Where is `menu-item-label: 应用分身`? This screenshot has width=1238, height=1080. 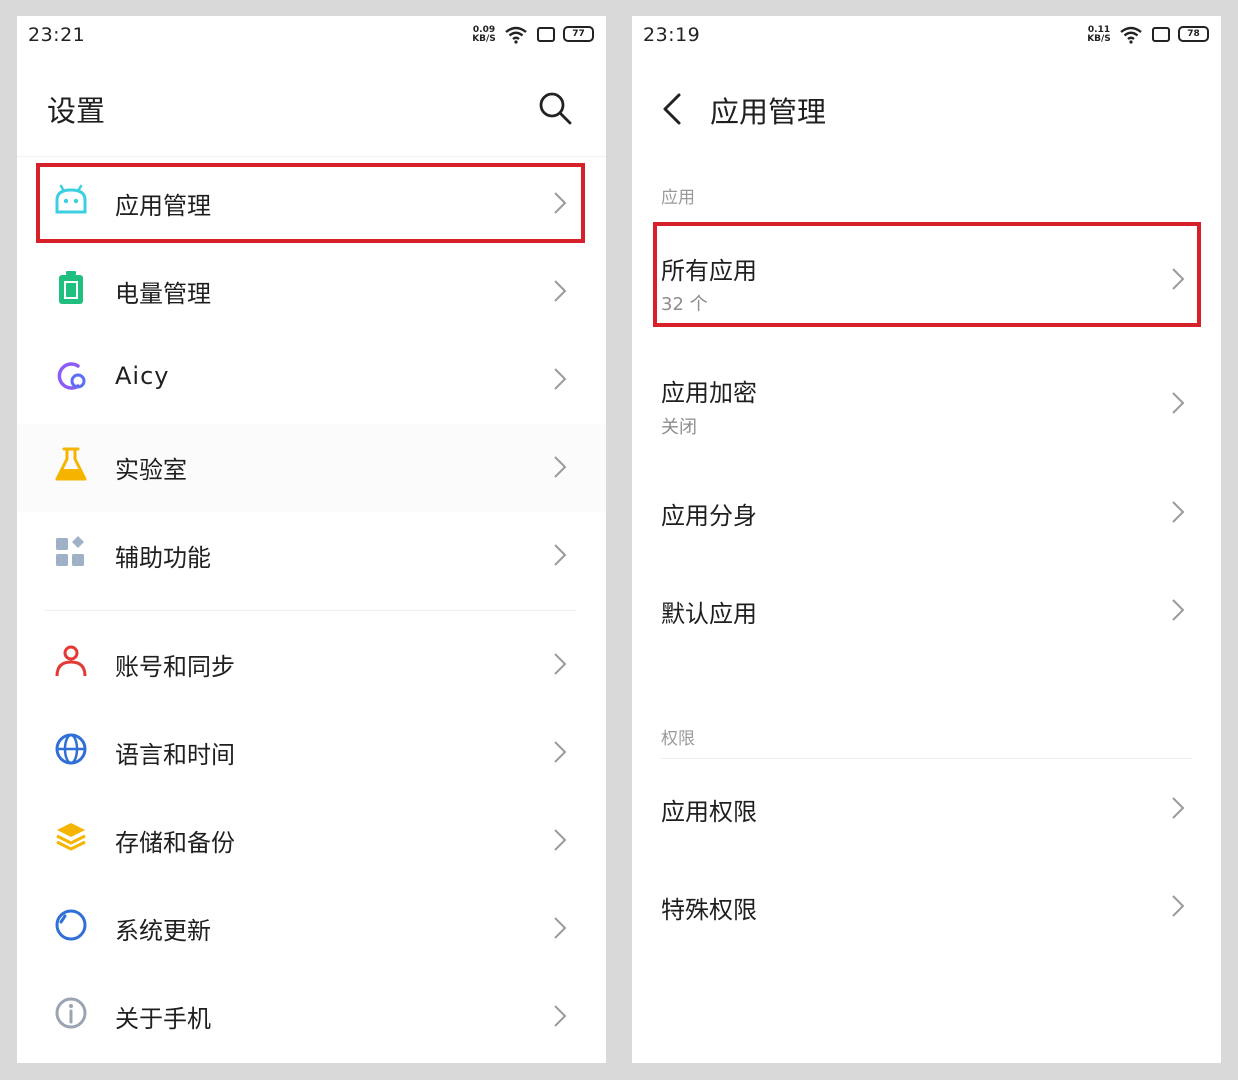 menu-item-label: 应用分身 is located at coordinates (709, 516).